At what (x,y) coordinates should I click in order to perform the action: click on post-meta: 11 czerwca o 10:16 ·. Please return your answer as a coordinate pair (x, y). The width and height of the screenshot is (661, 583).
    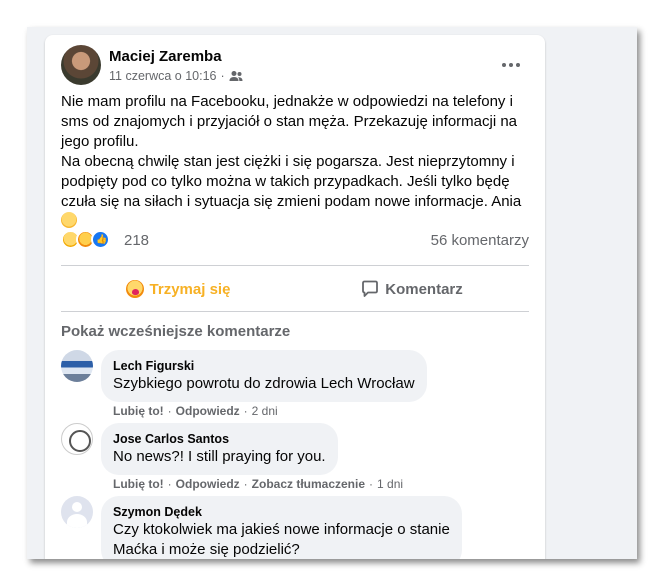
    Looking at the image, I should click on (176, 76).